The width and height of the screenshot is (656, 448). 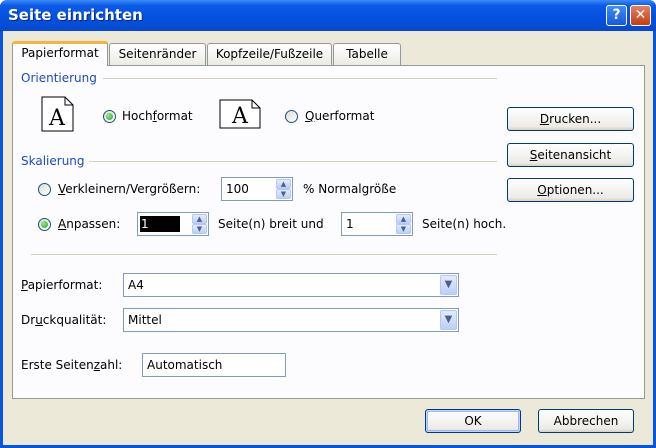 I want to click on portrait-radio, so click(x=109, y=116).